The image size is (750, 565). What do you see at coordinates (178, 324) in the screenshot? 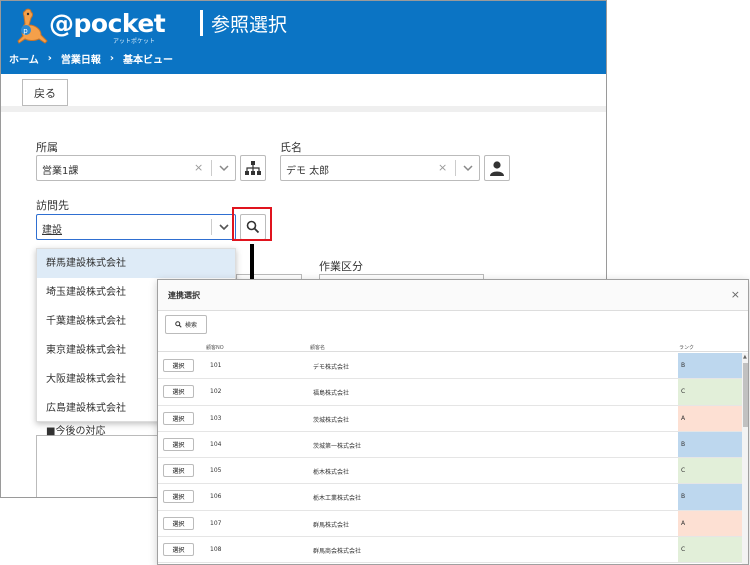
I see `search-icon` at bounding box center [178, 324].